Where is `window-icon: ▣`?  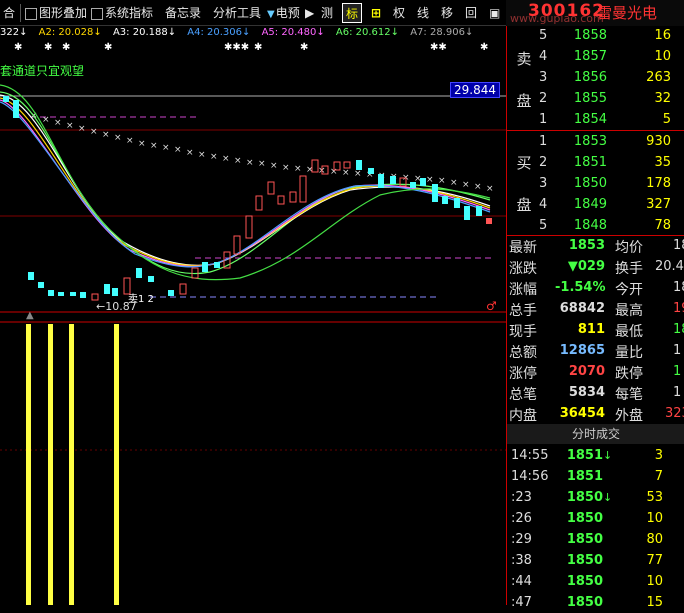
window-icon: ▣ is located at coordinates (495, 13).